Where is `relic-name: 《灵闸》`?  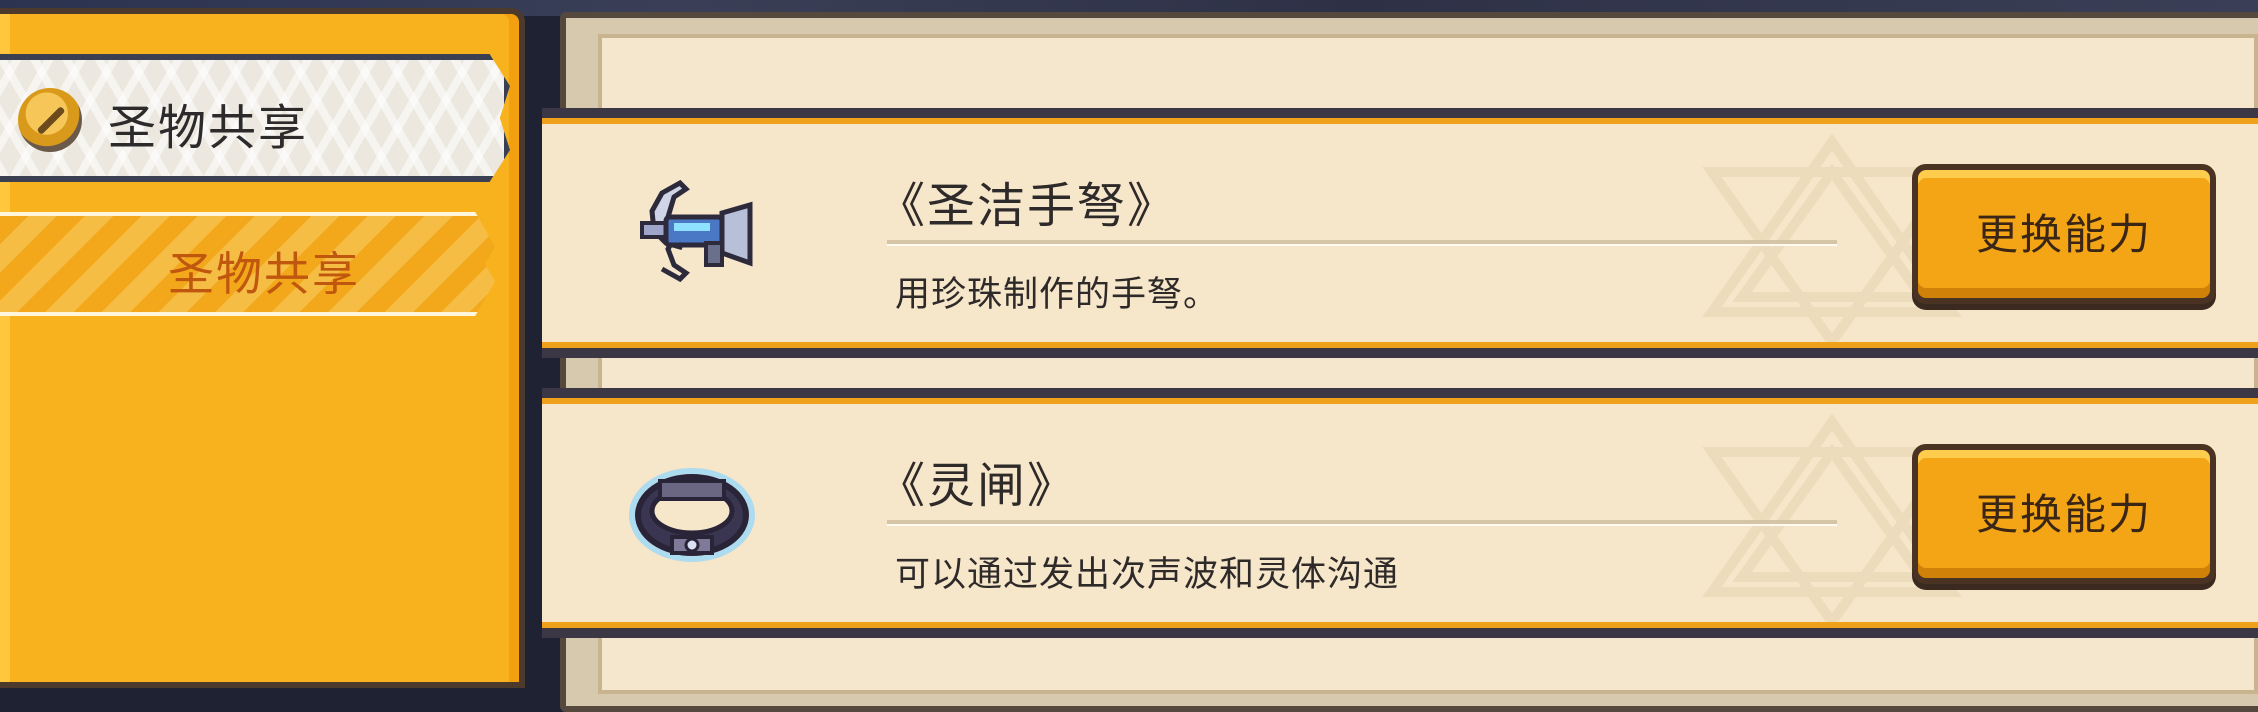
relic-name: 《灵闸》 is located at coordinates (977, 486).